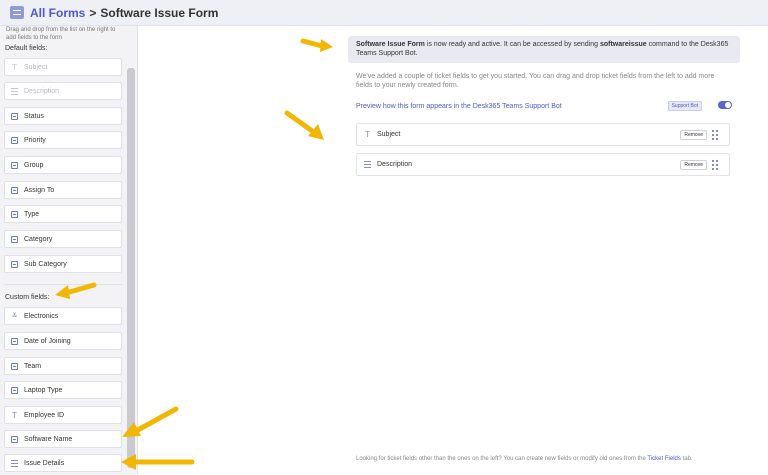 The height and width of the screenshot is (475, 768). Describe the element at coordinates (63, 239) in the screenshot. I see `field-category: Category` at that location.